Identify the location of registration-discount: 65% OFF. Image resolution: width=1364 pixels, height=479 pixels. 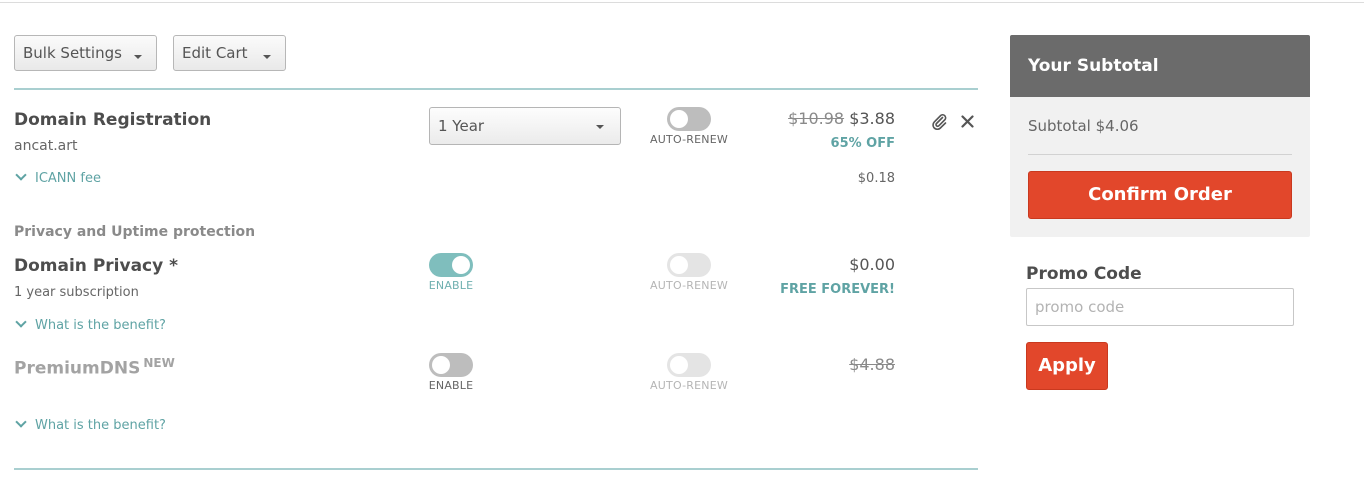
(862, 143).